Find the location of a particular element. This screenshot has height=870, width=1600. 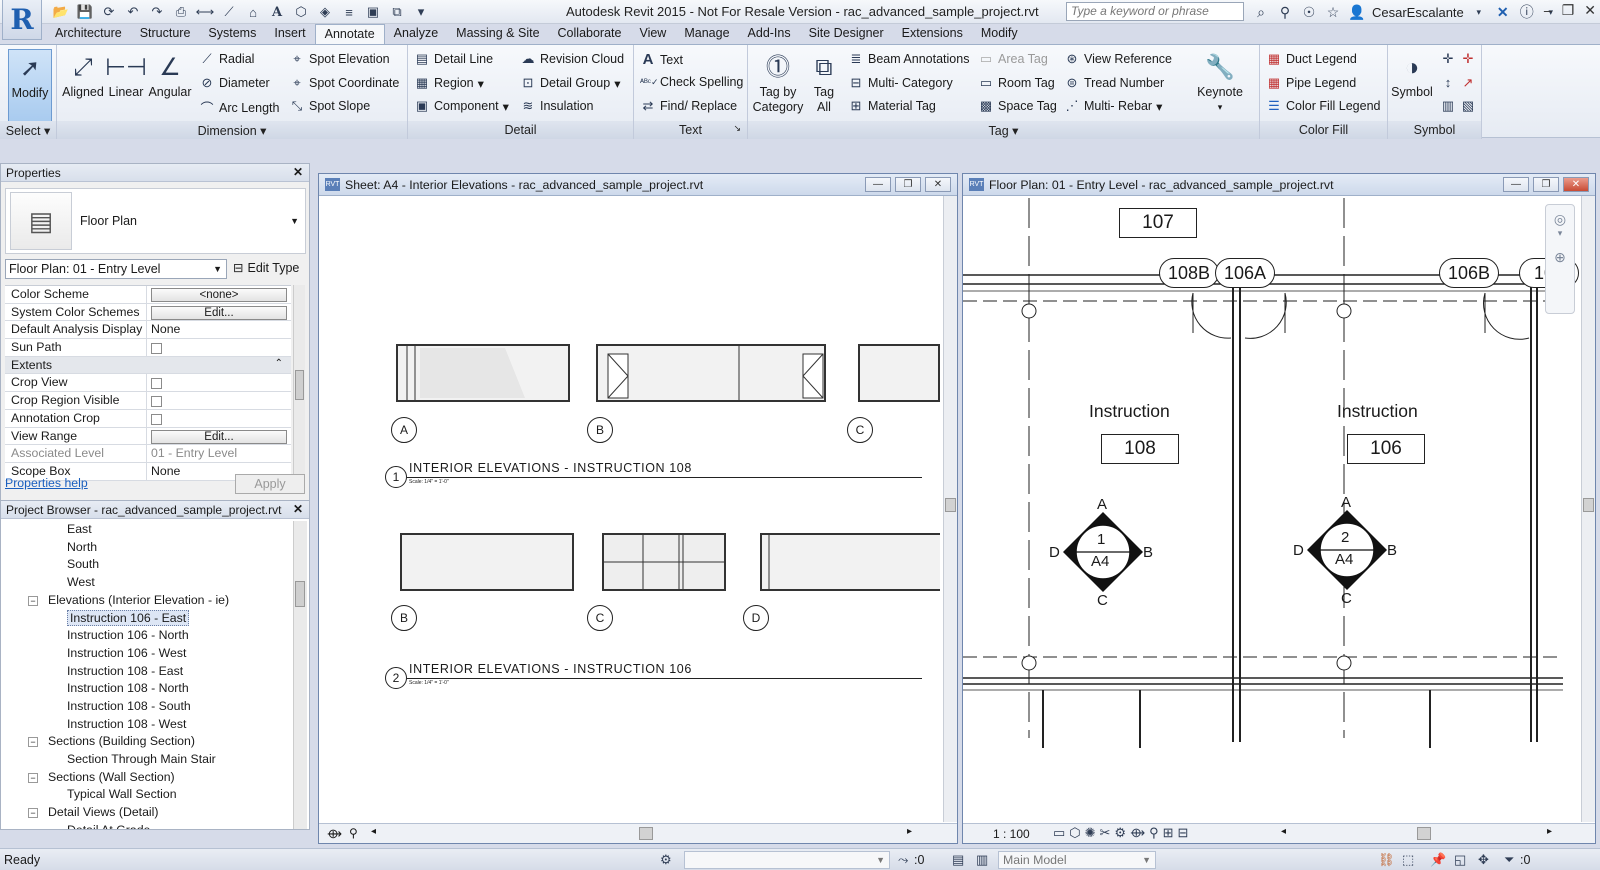

multi-rebar-button: ⋰ Multi- Rebar ▾ is located at coordinates (1113, 106).